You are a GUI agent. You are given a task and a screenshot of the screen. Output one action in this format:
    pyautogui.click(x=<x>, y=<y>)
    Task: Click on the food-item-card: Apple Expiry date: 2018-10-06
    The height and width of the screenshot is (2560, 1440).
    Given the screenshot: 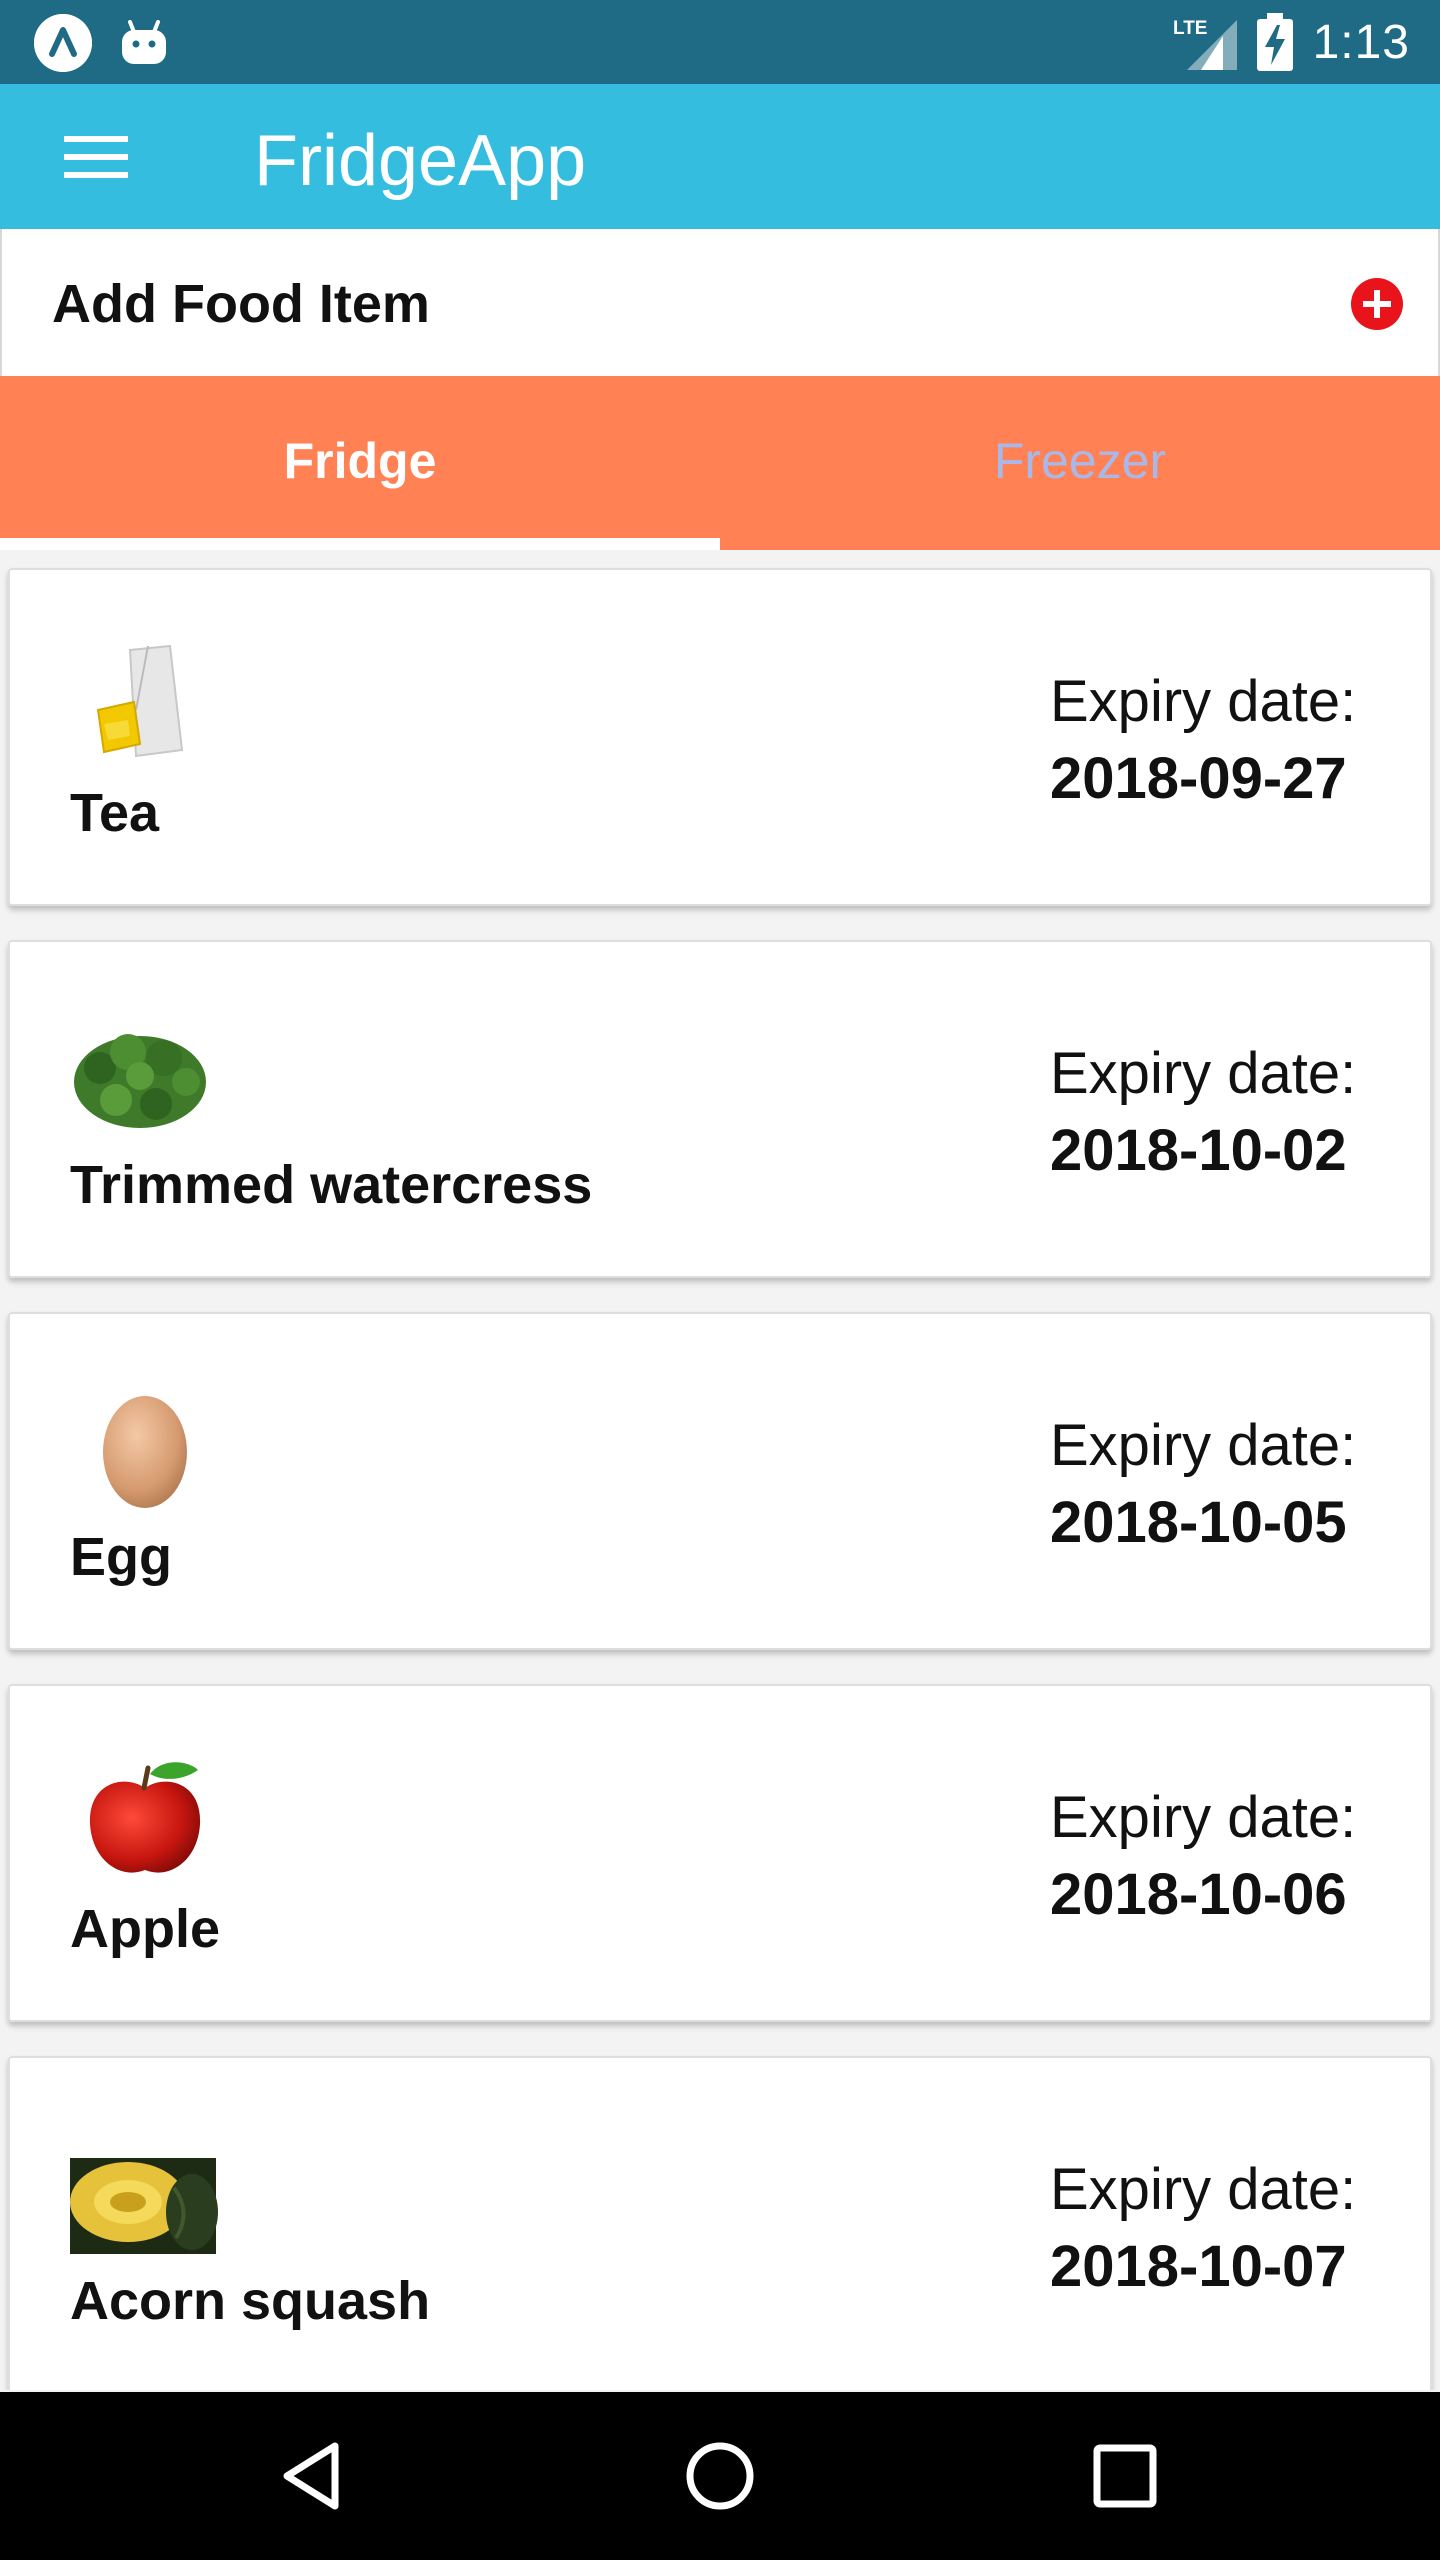 What is the action you would take?
    pyautogui.click(x=720, y=1853)
    